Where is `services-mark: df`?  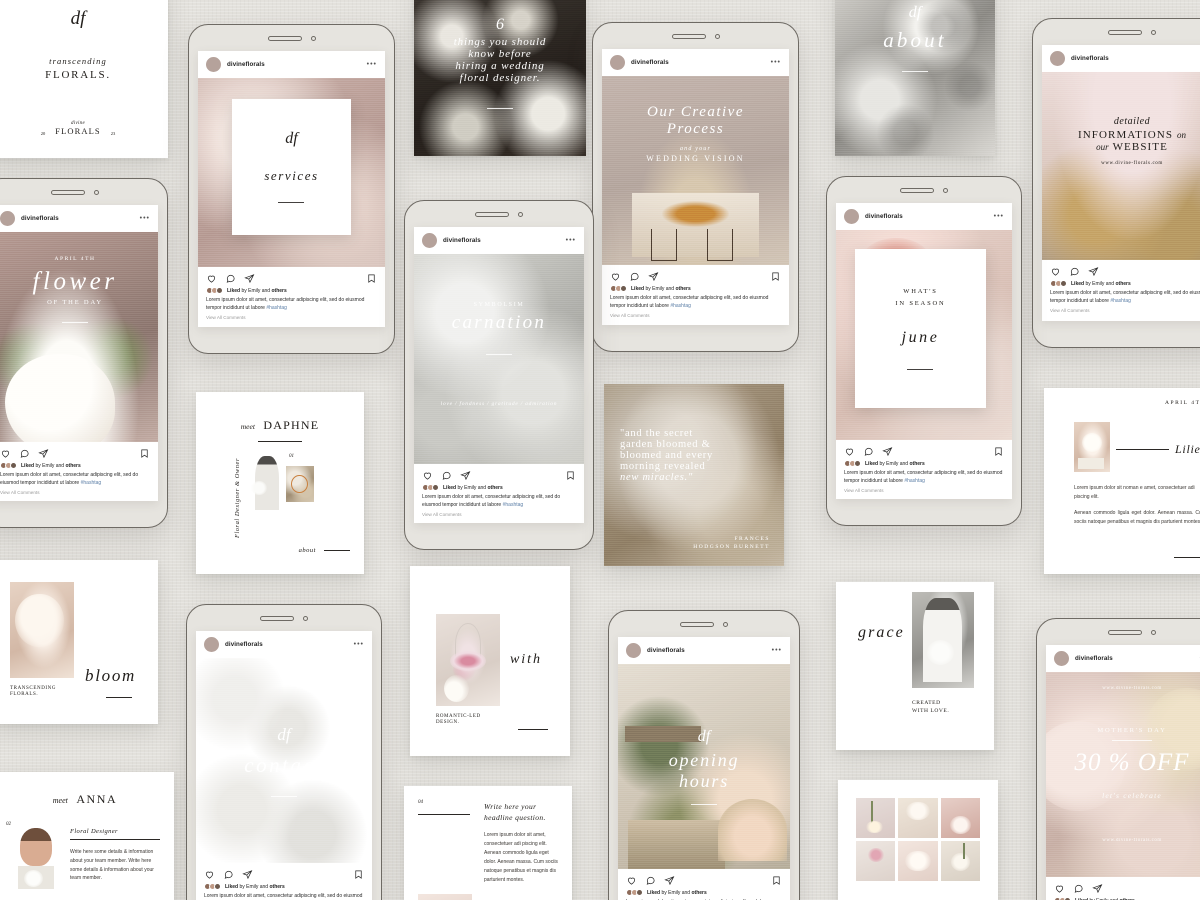
services-mark: df is located at coordinates (291, 139).